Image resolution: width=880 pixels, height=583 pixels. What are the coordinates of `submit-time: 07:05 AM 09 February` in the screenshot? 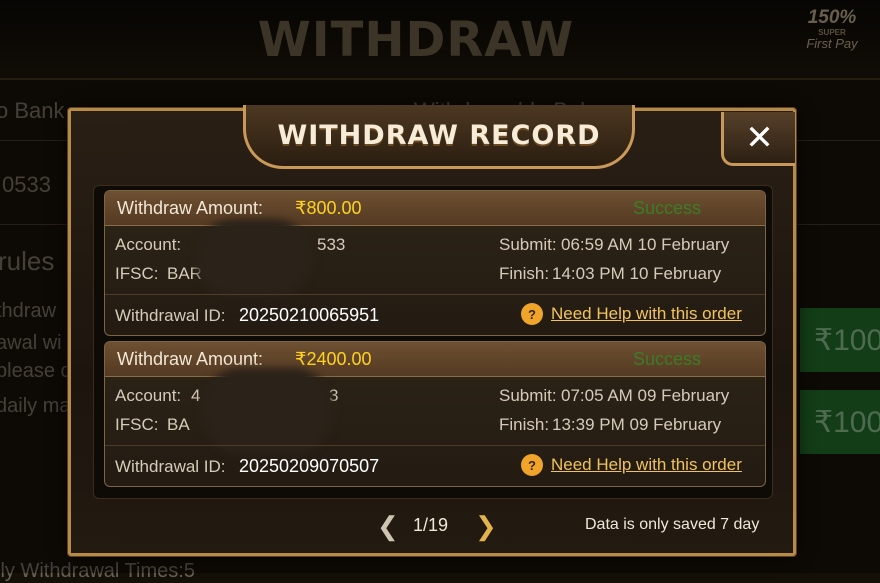 It's located at (645, 395).